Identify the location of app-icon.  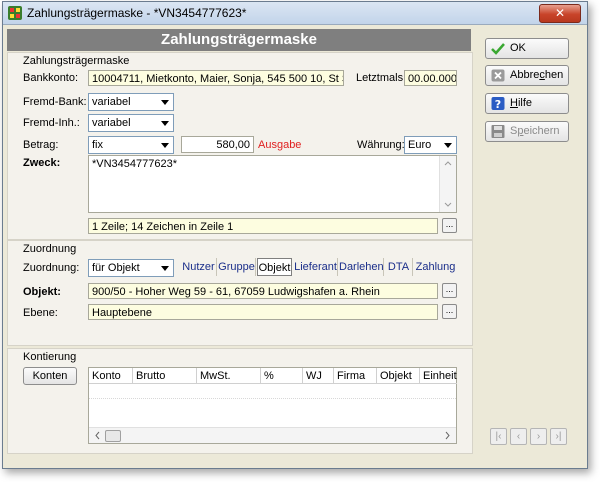
(15, 13).